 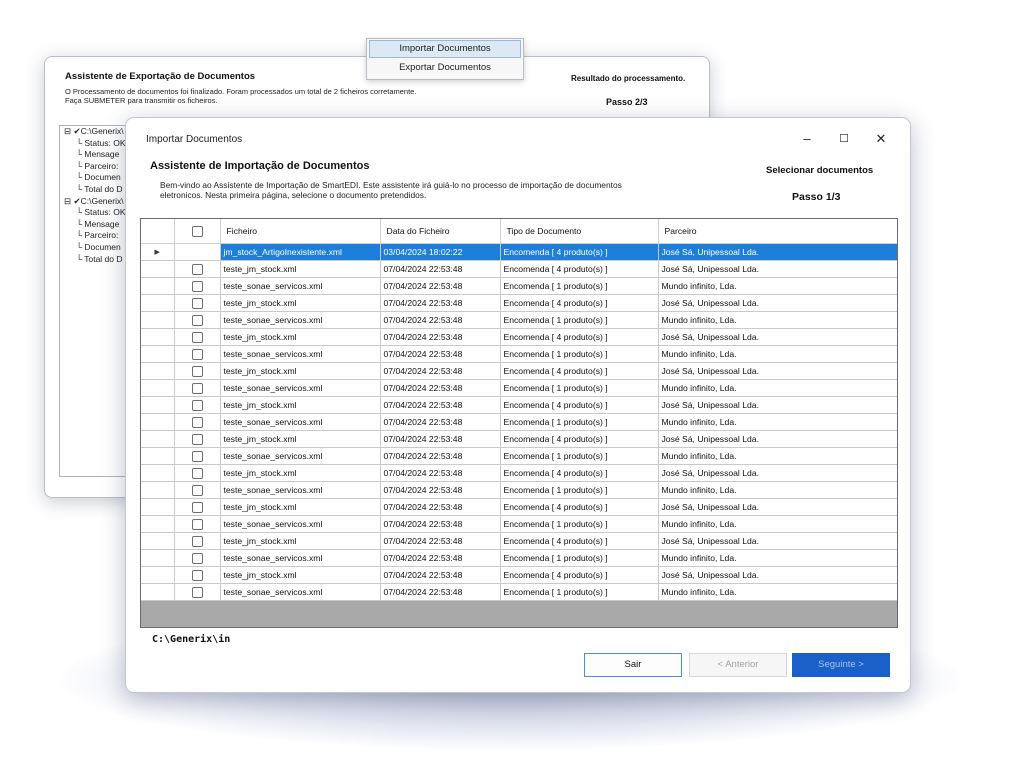 I want to click on previous-button: < Anterior, so click(x=738, y=665).